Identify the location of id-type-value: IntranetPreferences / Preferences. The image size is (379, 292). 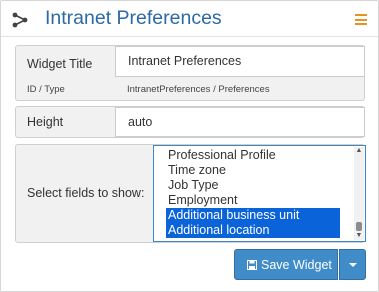
(198, 89).